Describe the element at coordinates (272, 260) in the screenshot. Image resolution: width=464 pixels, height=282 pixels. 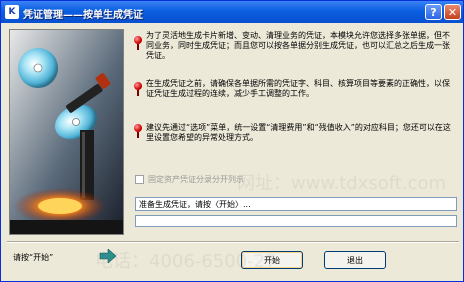
I see `start-button: 开始` at that location.